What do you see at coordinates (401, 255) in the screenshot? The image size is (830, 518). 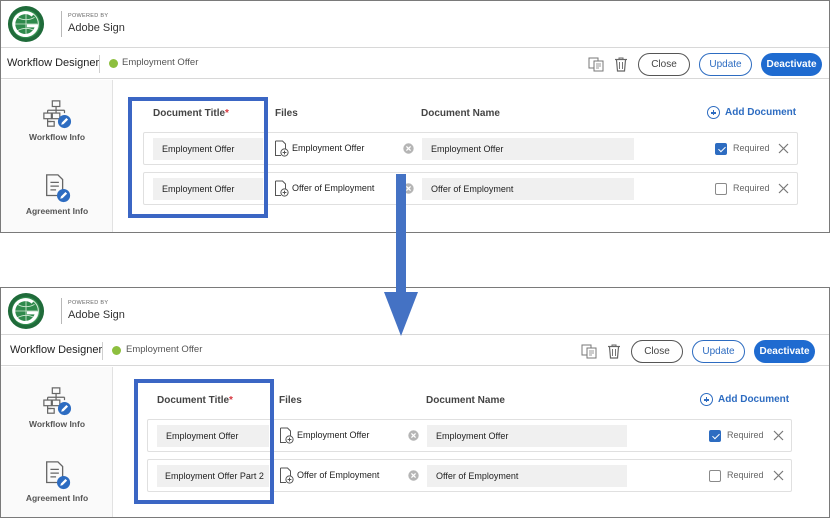 I see `down-arrow-icon` at bounding box center [401, 255].